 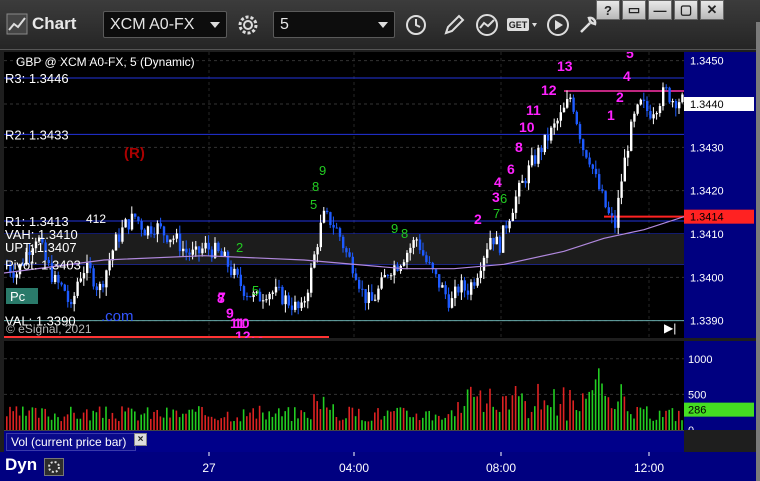 What do you see at coordinates (527, 127) in the screenshot?
I see `count-label-magenta: 10` at bounding box center [527, 127].